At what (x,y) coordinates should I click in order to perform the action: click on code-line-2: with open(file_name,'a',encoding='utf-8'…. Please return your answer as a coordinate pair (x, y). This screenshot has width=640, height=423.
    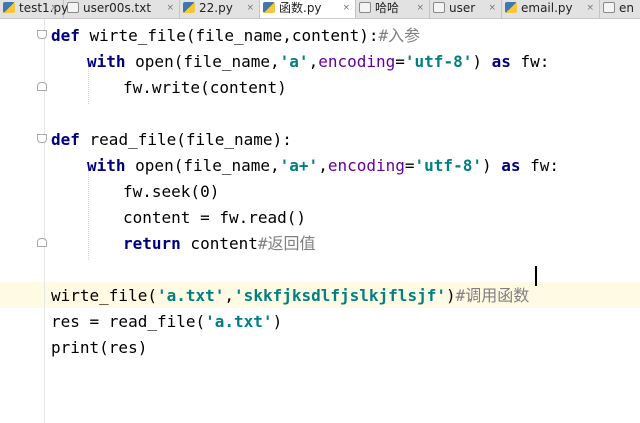
    Looking at the image, I should click on (318, 61).